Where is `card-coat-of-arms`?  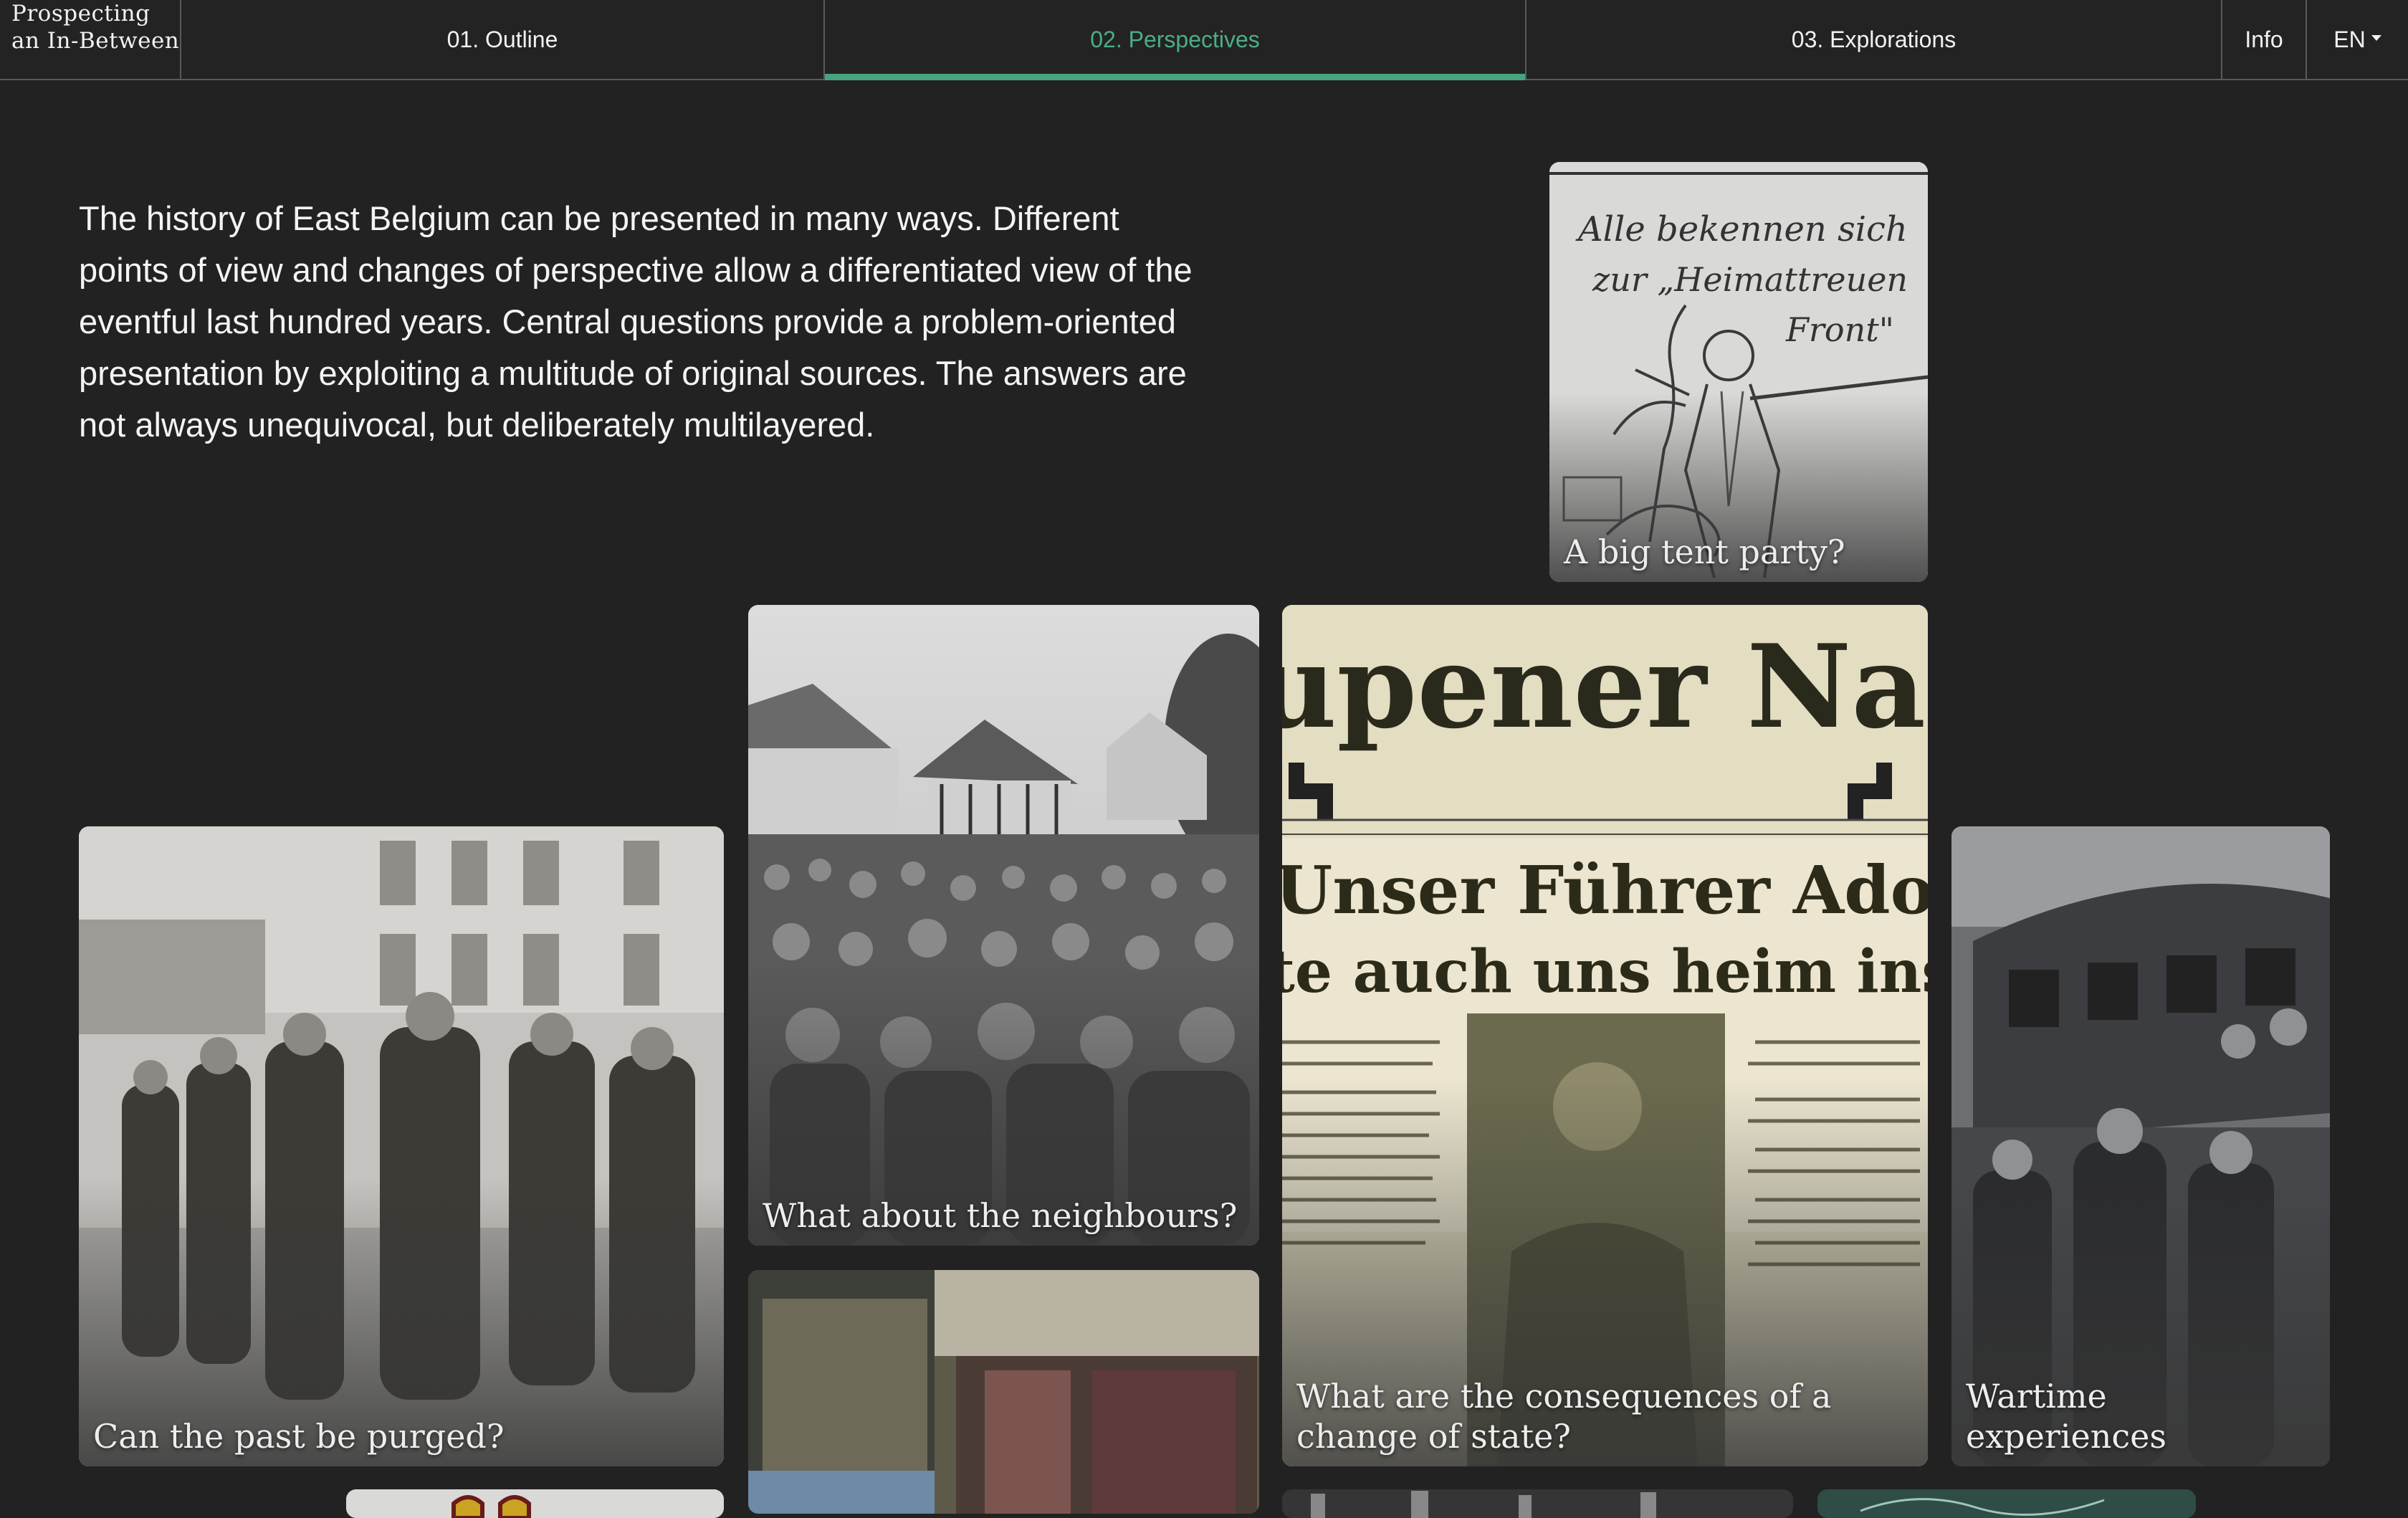 card-coat-of-arms is located at coordinates (535, 1503).